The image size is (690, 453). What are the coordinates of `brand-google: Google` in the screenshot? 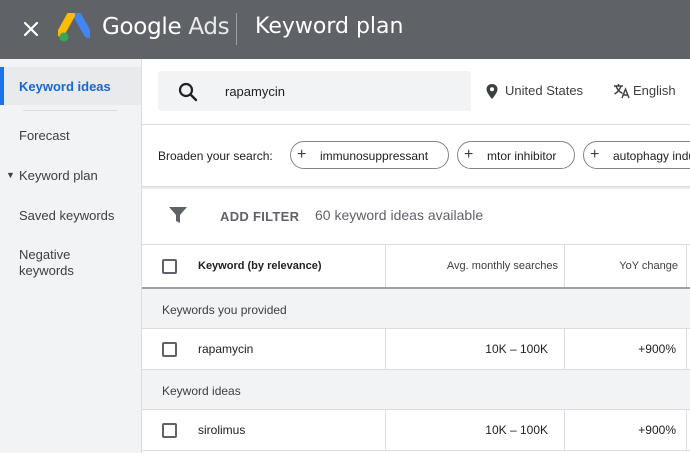 It's located at (142, 27).